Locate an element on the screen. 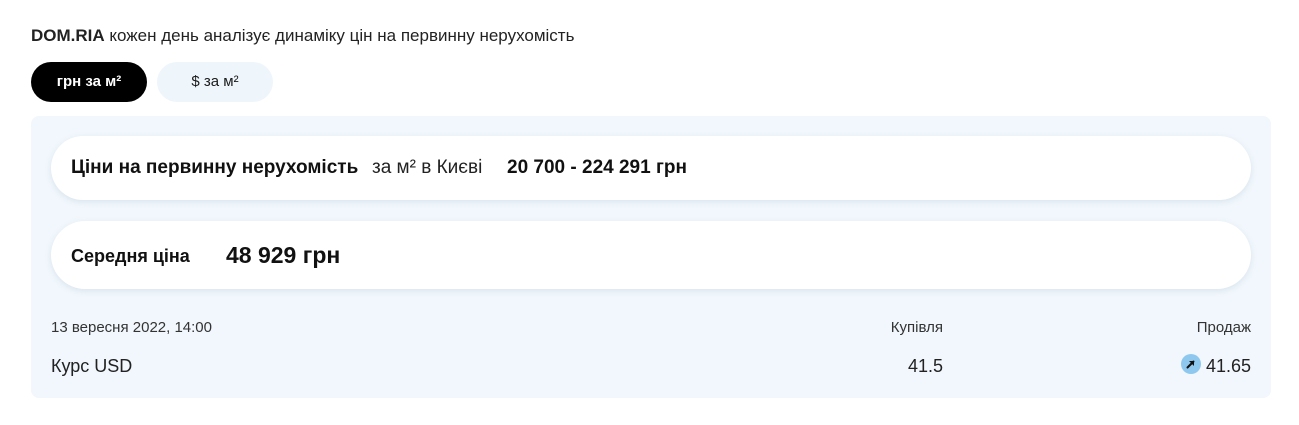  price-range-title: Ціни на первинну нерухомість is located at coordinates (215, 167).